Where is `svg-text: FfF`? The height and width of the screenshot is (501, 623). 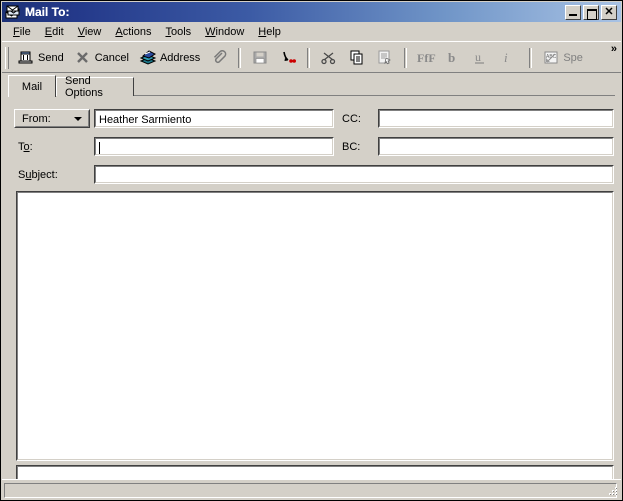
svg-text: FfF is located at coordinates (426, 58).